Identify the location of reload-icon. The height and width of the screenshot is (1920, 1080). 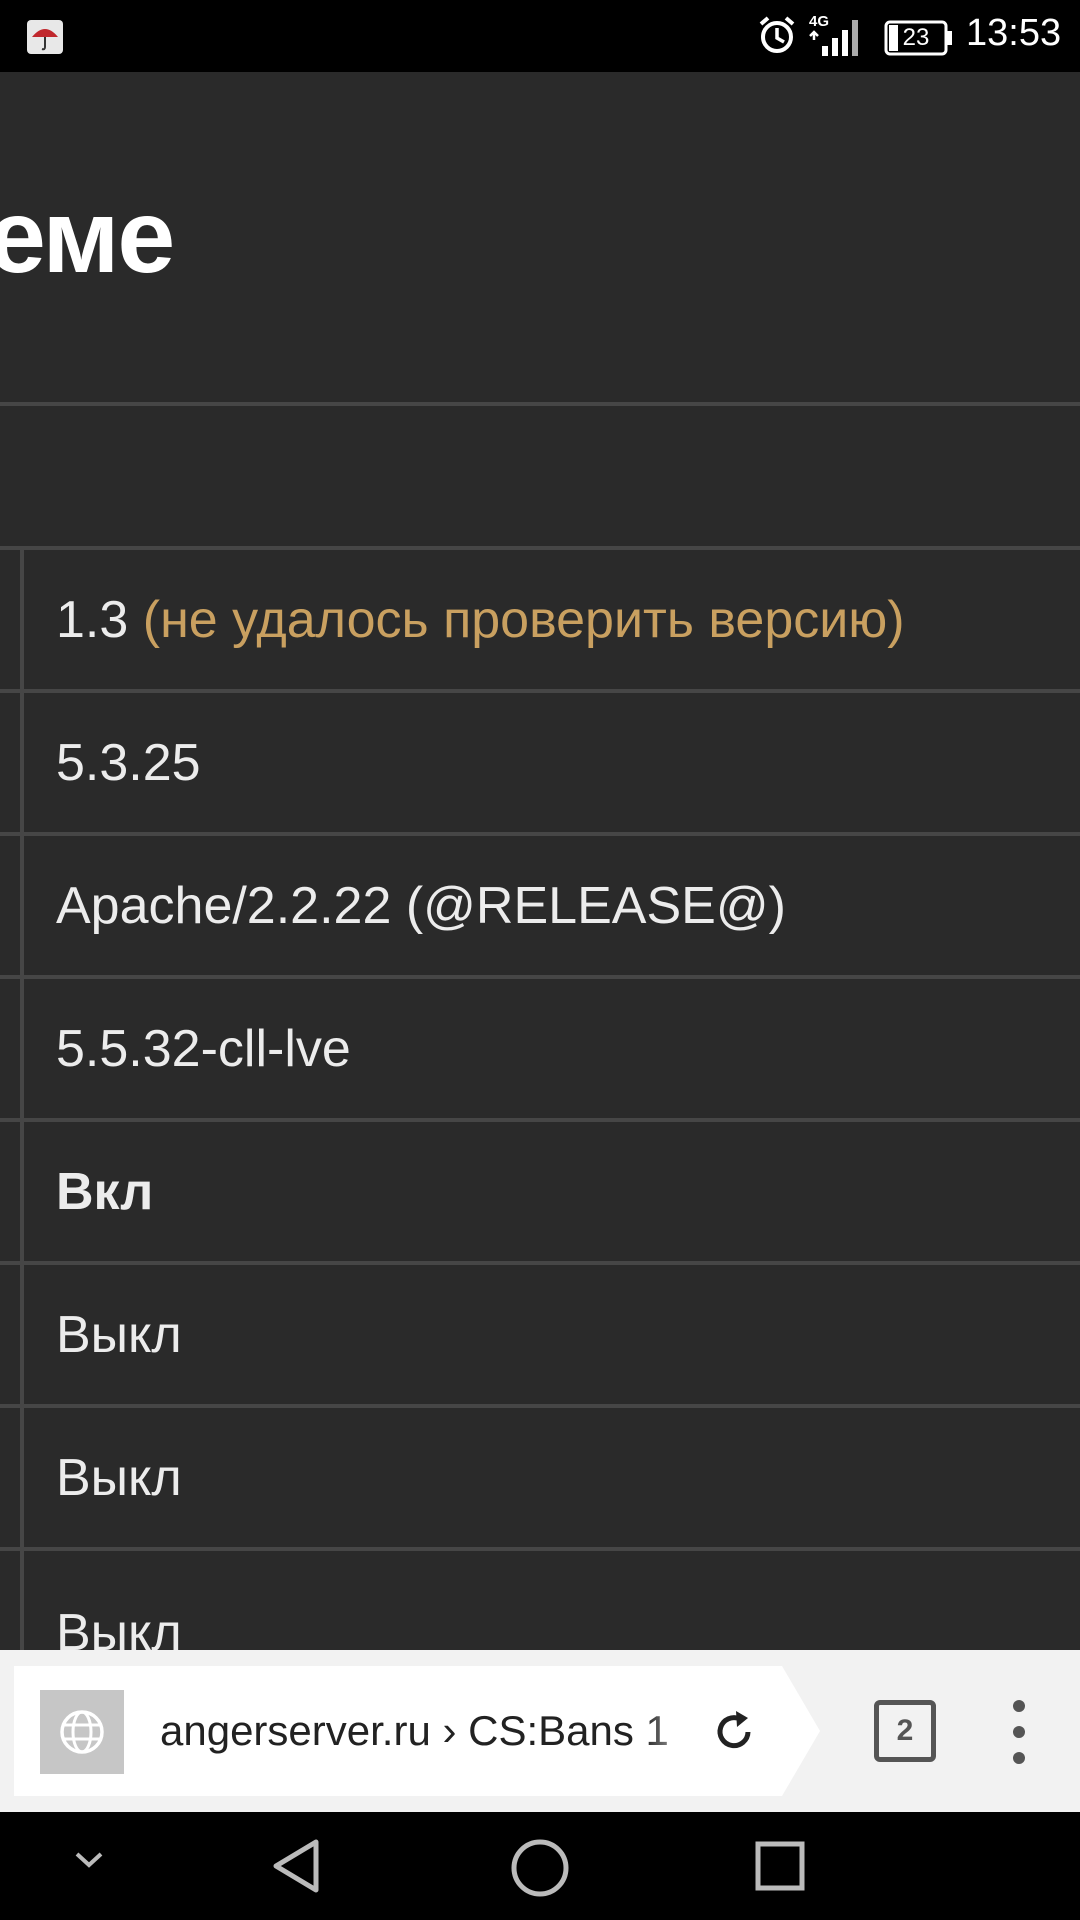
(735, 1731).